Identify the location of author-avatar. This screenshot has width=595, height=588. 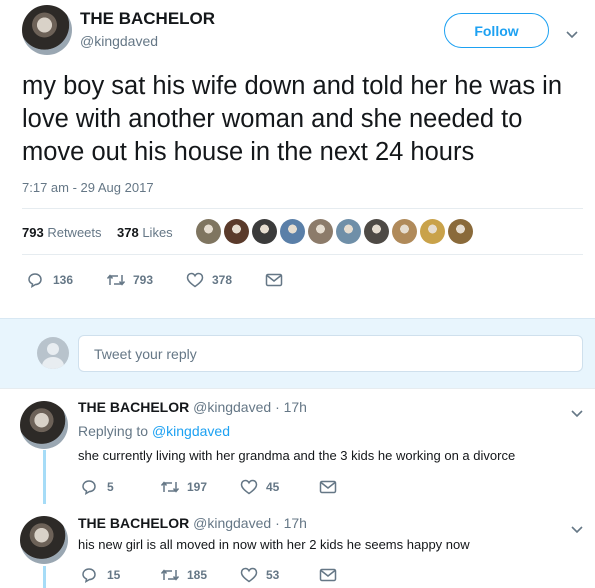
(47, 30).